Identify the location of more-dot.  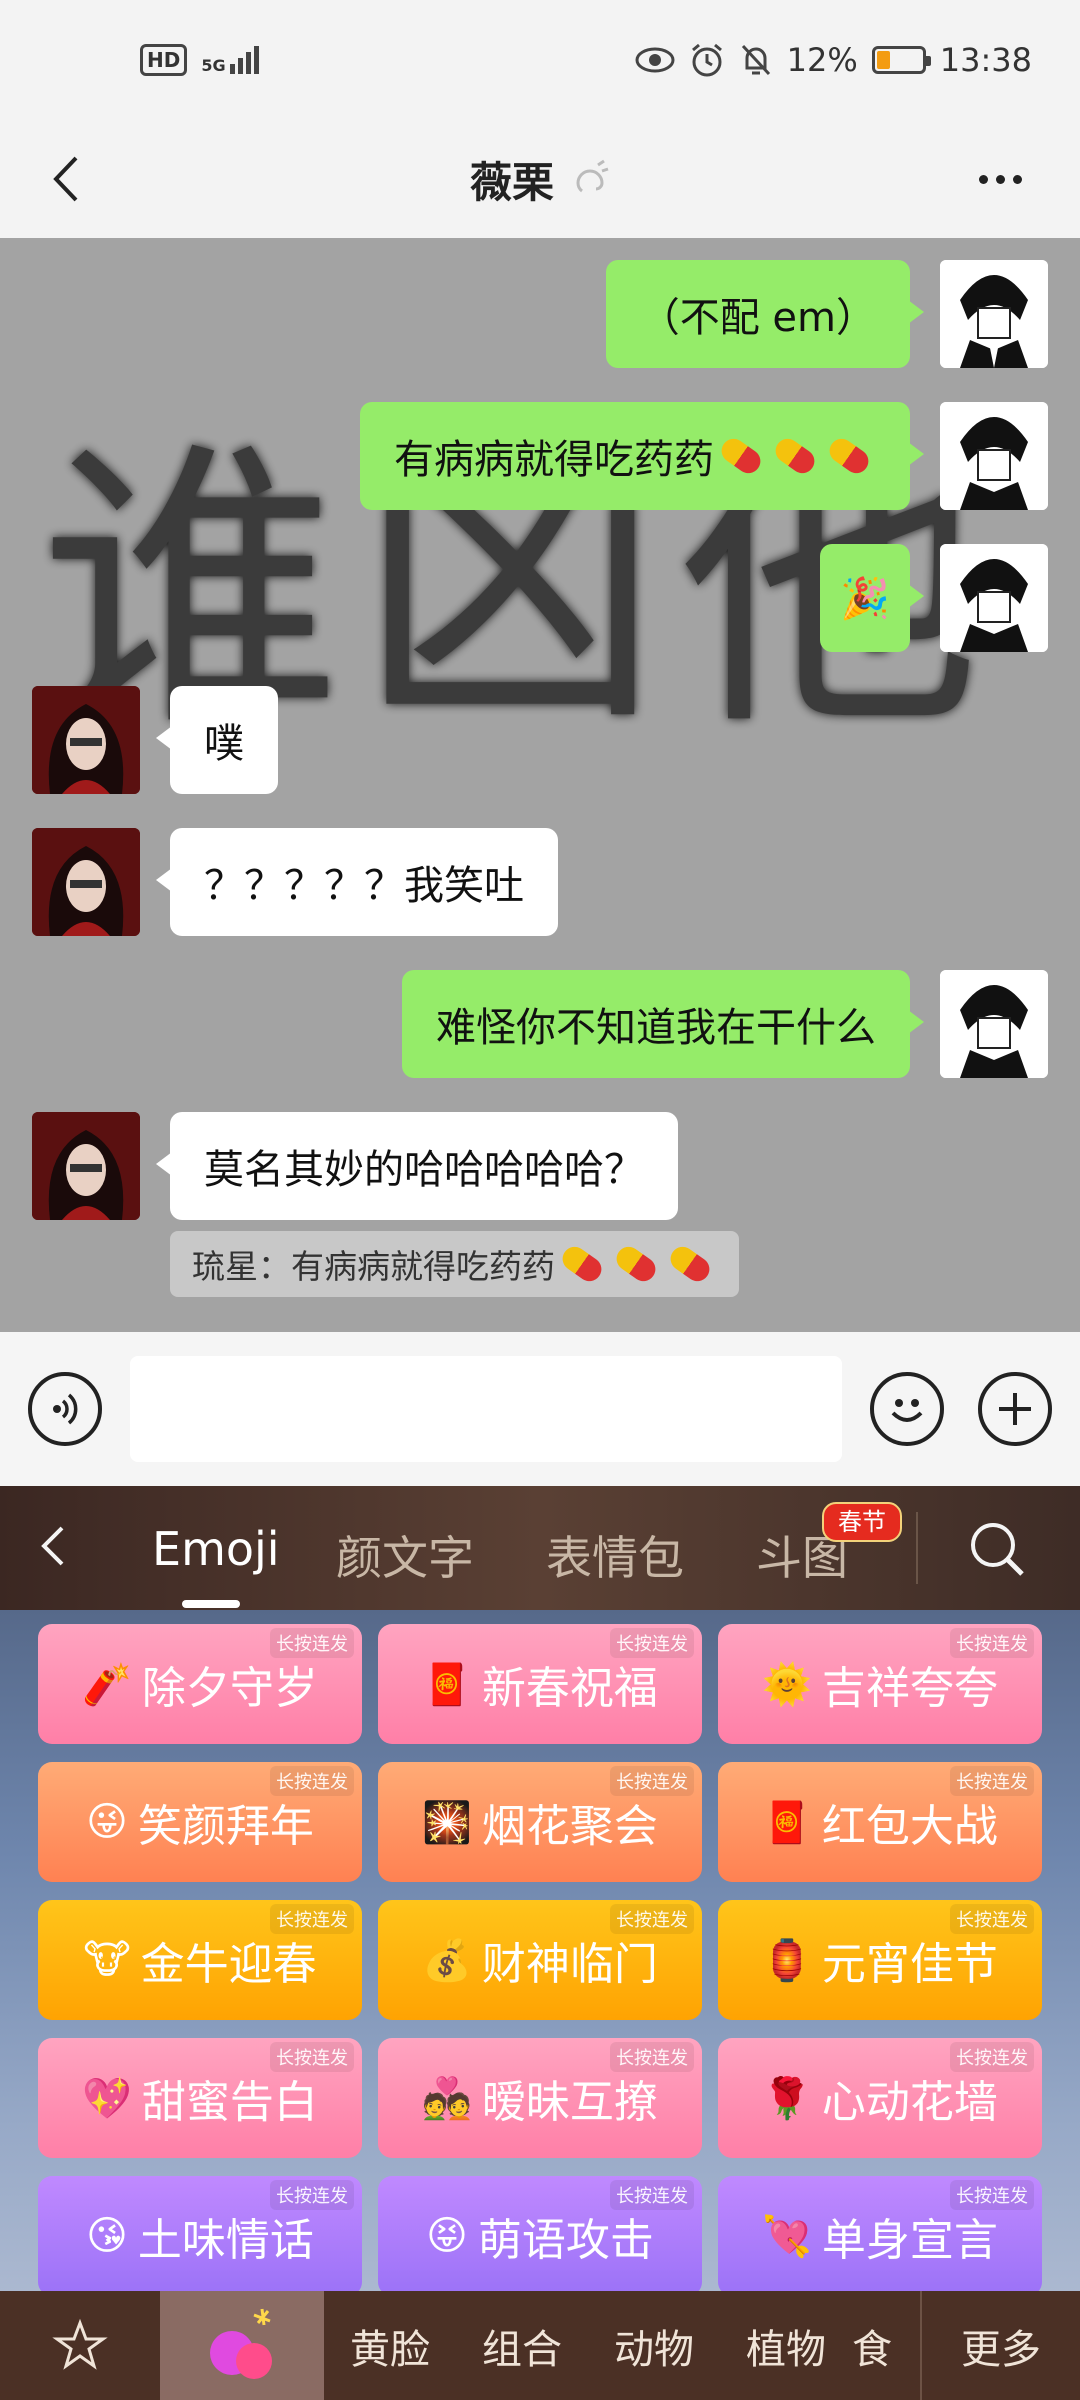
(1000, 179).